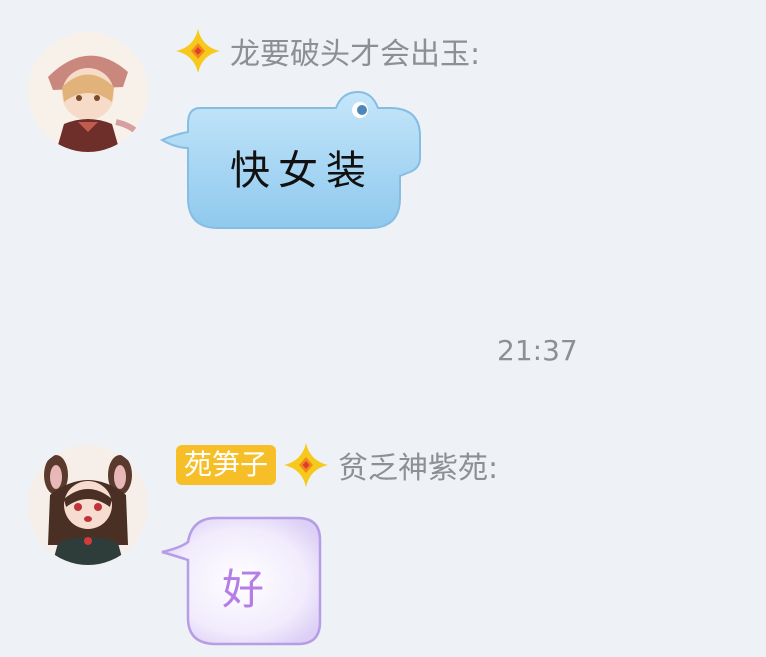 This screenshot has height=657, width=766. What do you see at coordinates (337, 465) in the screenshot?
I see `sender-name-row: 苑笋子 贫乏神紫苑:` at bounding box center [337, 465].